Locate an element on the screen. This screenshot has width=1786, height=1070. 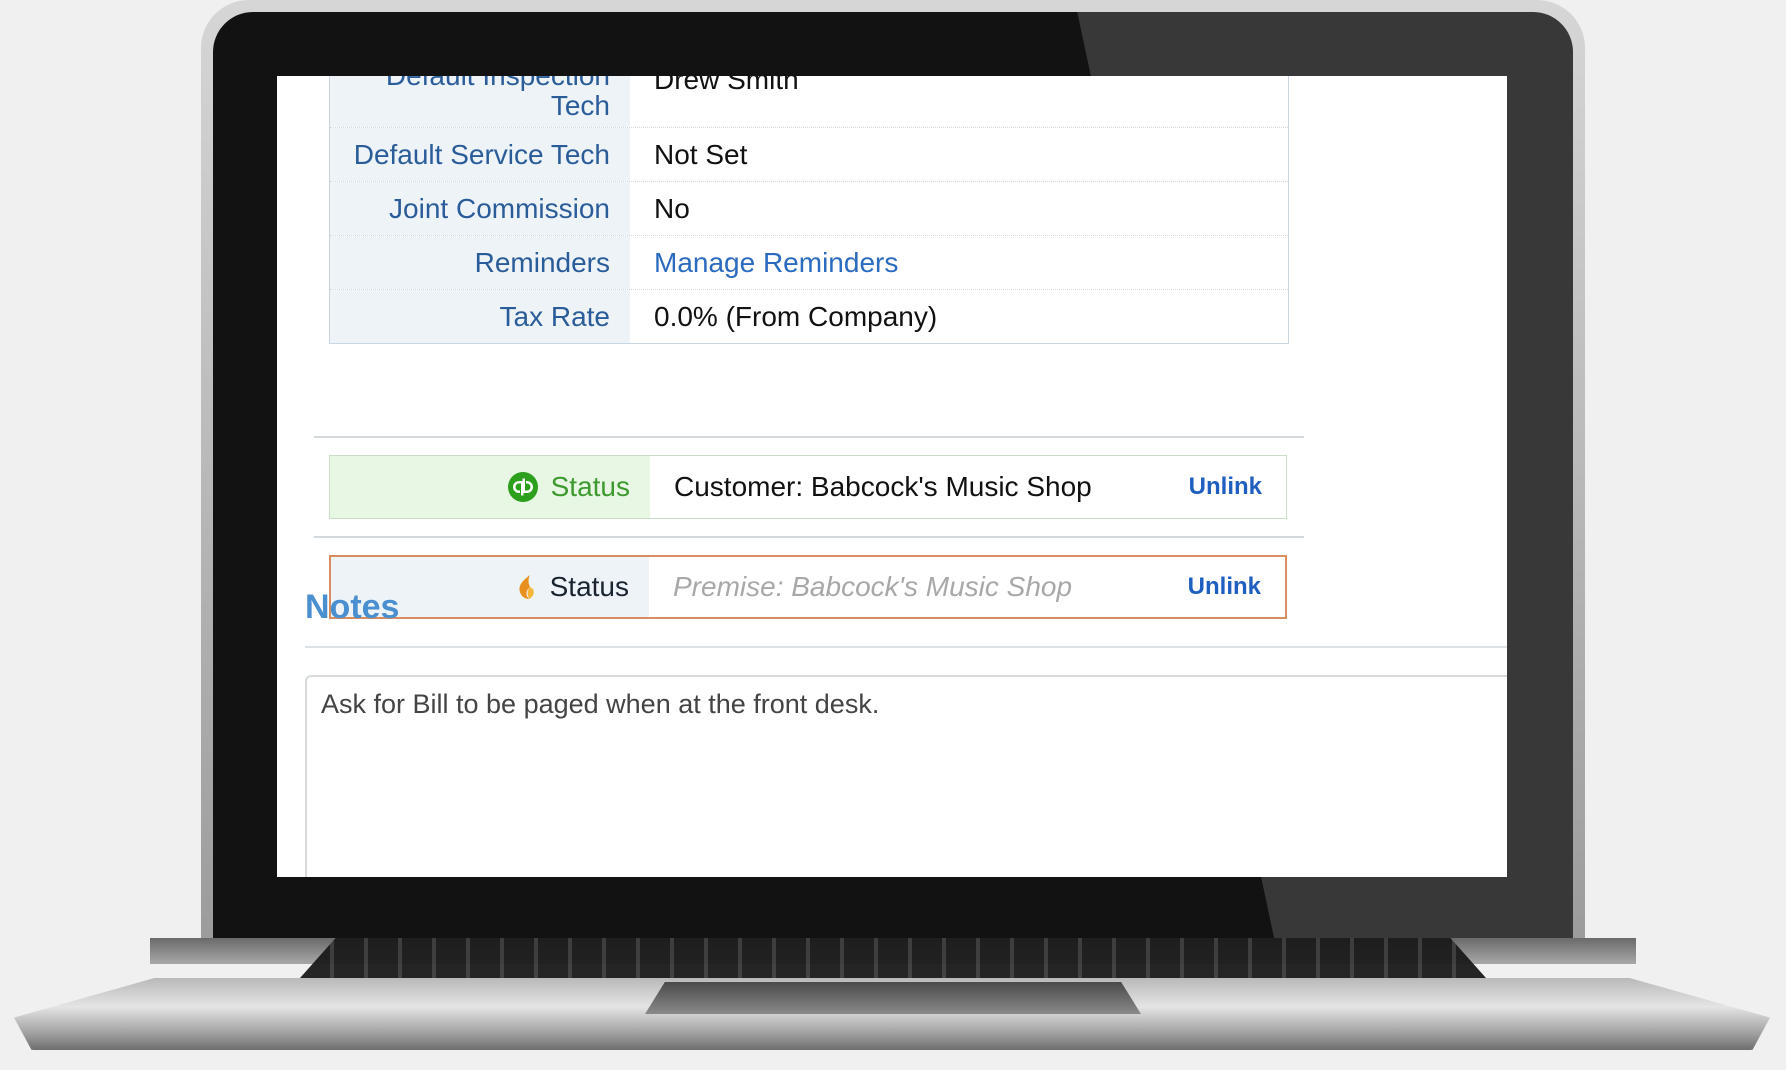
detail-row-service-tech: Default Service Tech Not Set is located at coordinates (809, 155).